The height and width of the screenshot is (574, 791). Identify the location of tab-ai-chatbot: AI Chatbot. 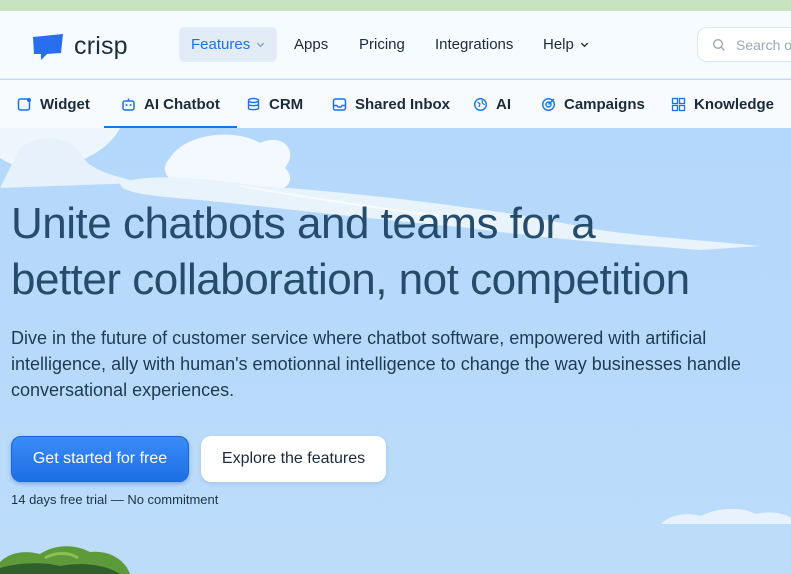
(170, 104).